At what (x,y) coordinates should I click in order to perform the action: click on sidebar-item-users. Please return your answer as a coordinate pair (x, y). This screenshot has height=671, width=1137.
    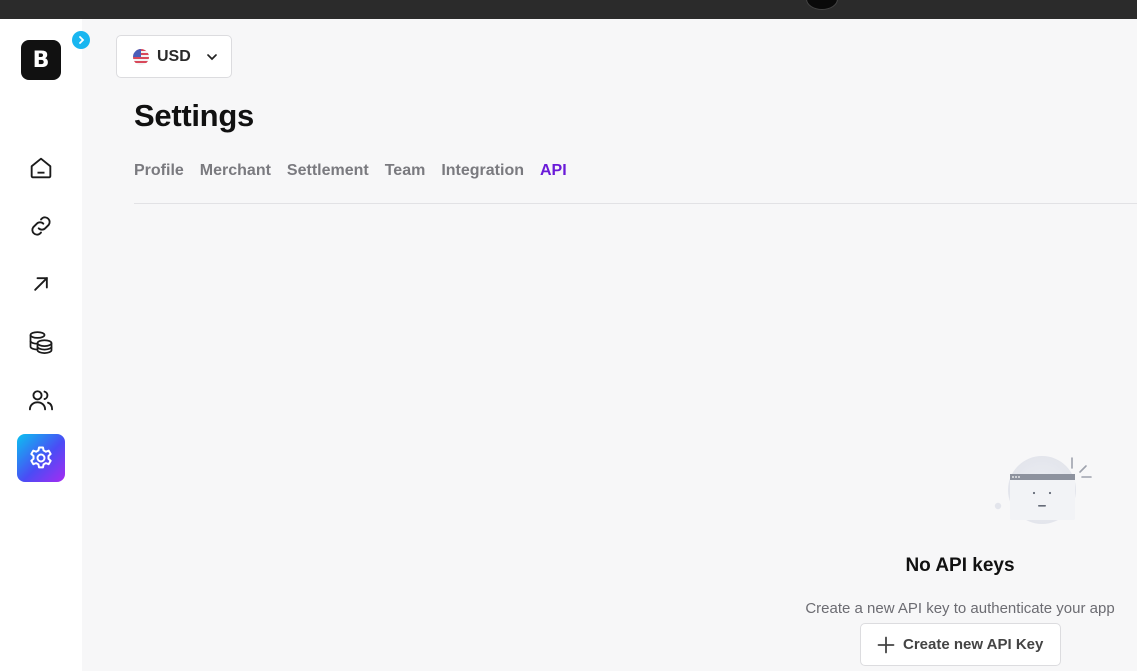
    Looking at the image, I should click on (41, 400).